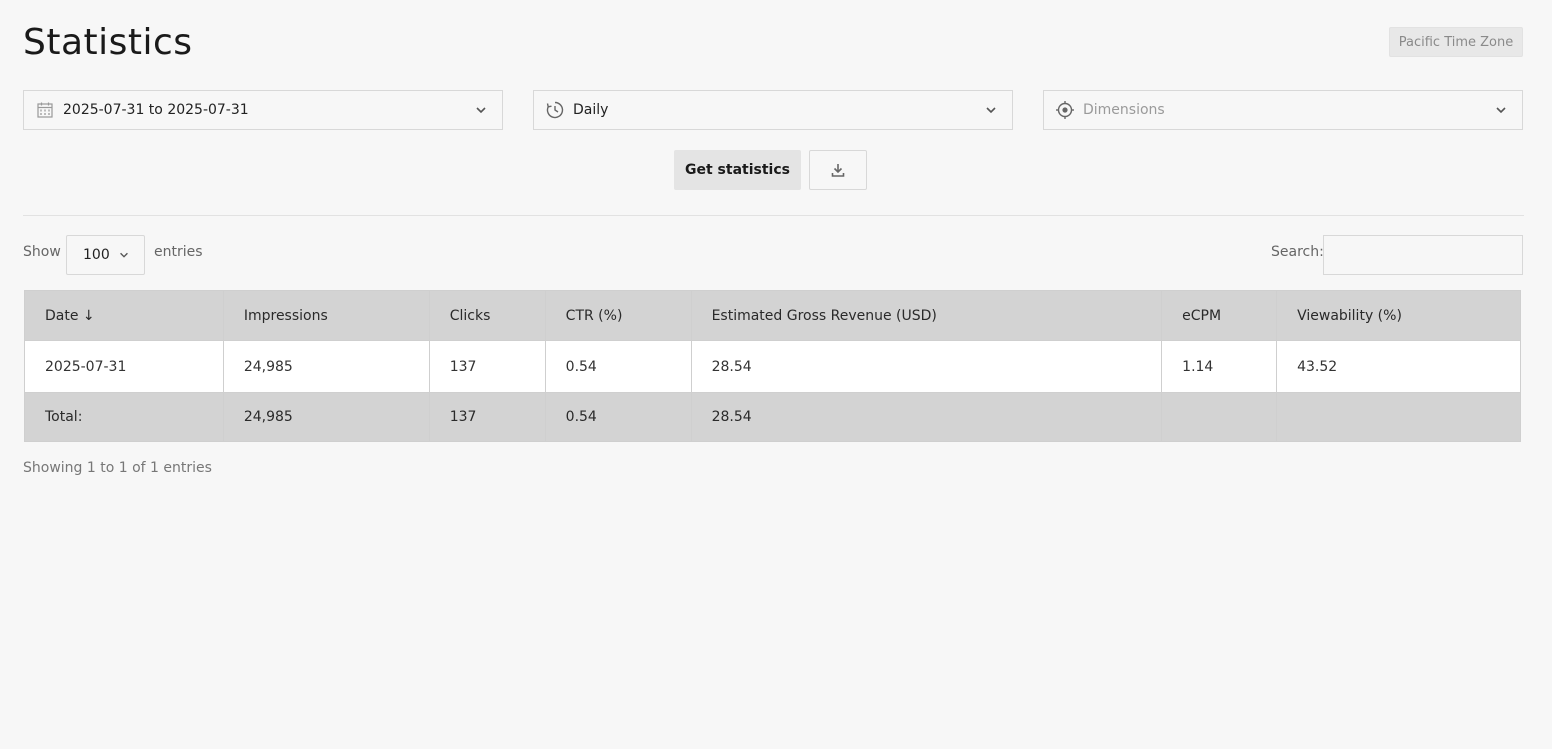 The width and height of the screenshot is (1552, 749). What do you see at coordinates (326, 417) in the screenshot?
I see `footer-impressions: 24,985` at bounding box center [326, 417].